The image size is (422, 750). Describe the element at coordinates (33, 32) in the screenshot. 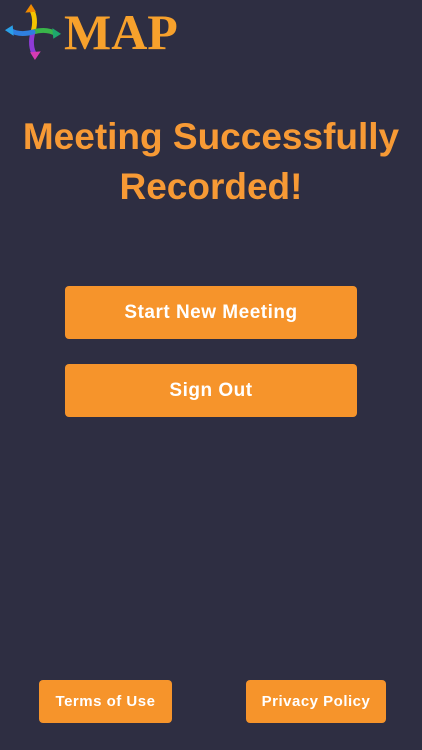

I see `pinwheel-arrows-icon` at that location.